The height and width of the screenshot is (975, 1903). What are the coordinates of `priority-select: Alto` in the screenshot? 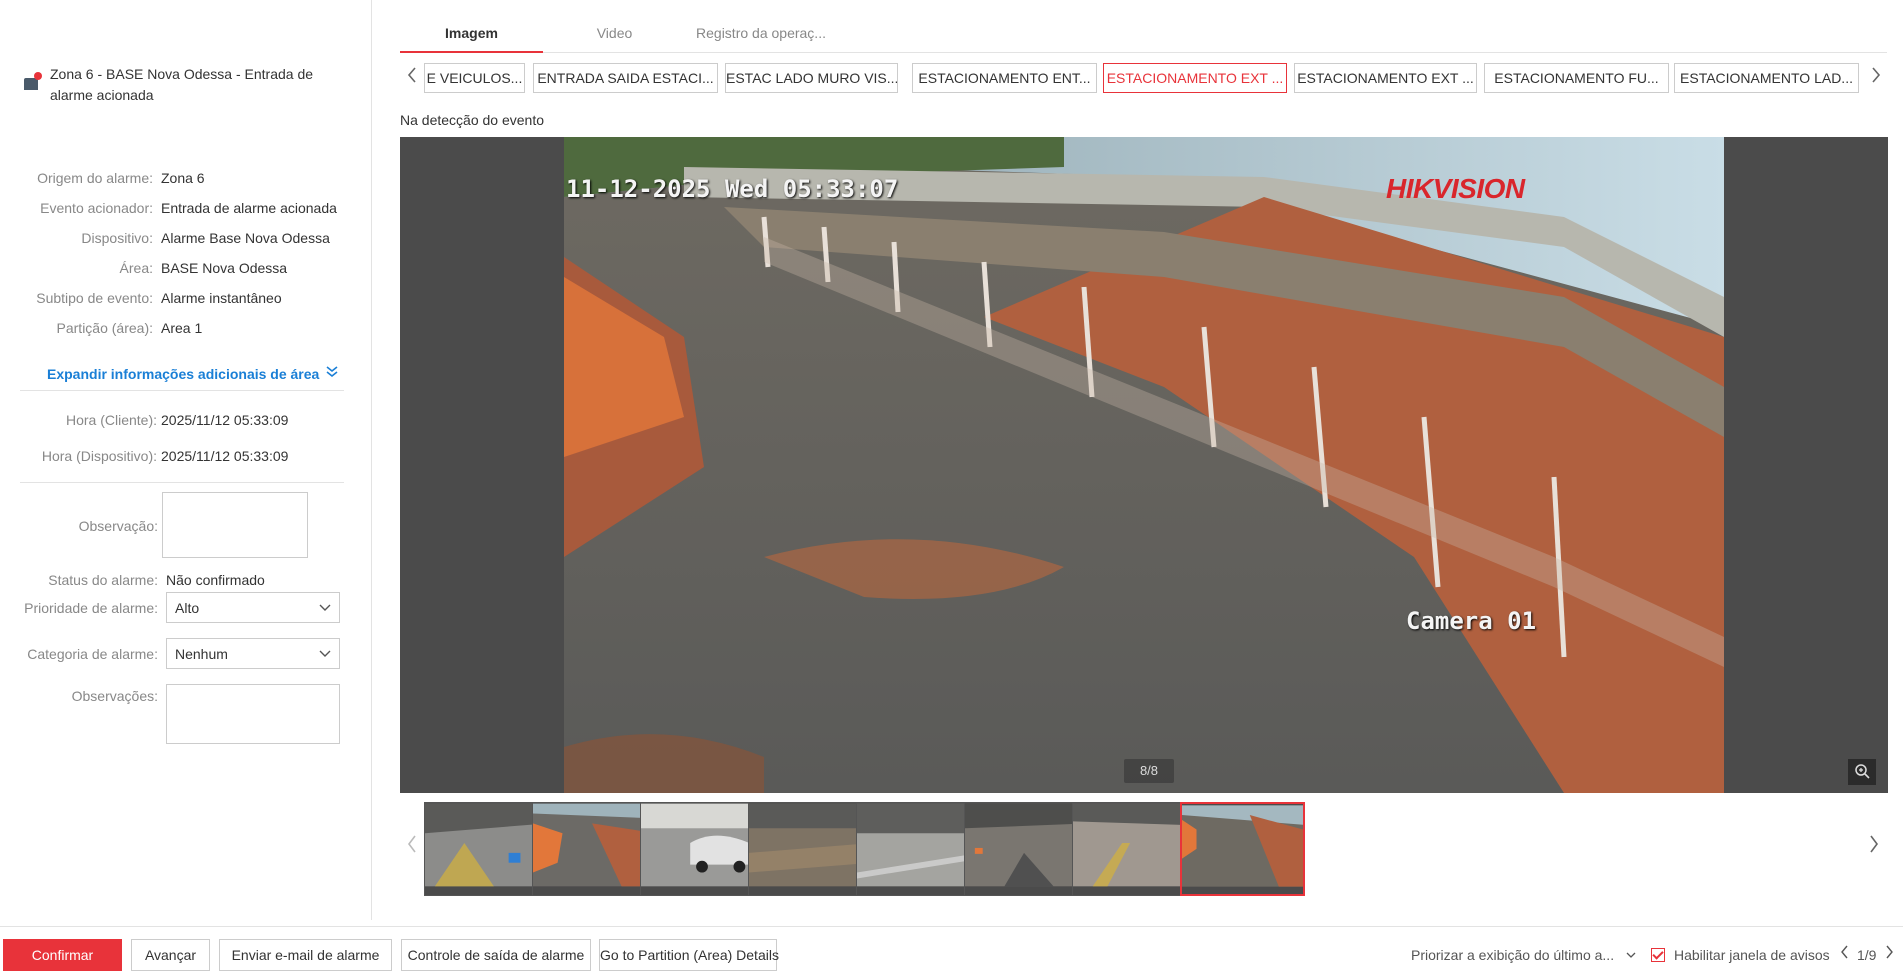 It's located at (253, 607).